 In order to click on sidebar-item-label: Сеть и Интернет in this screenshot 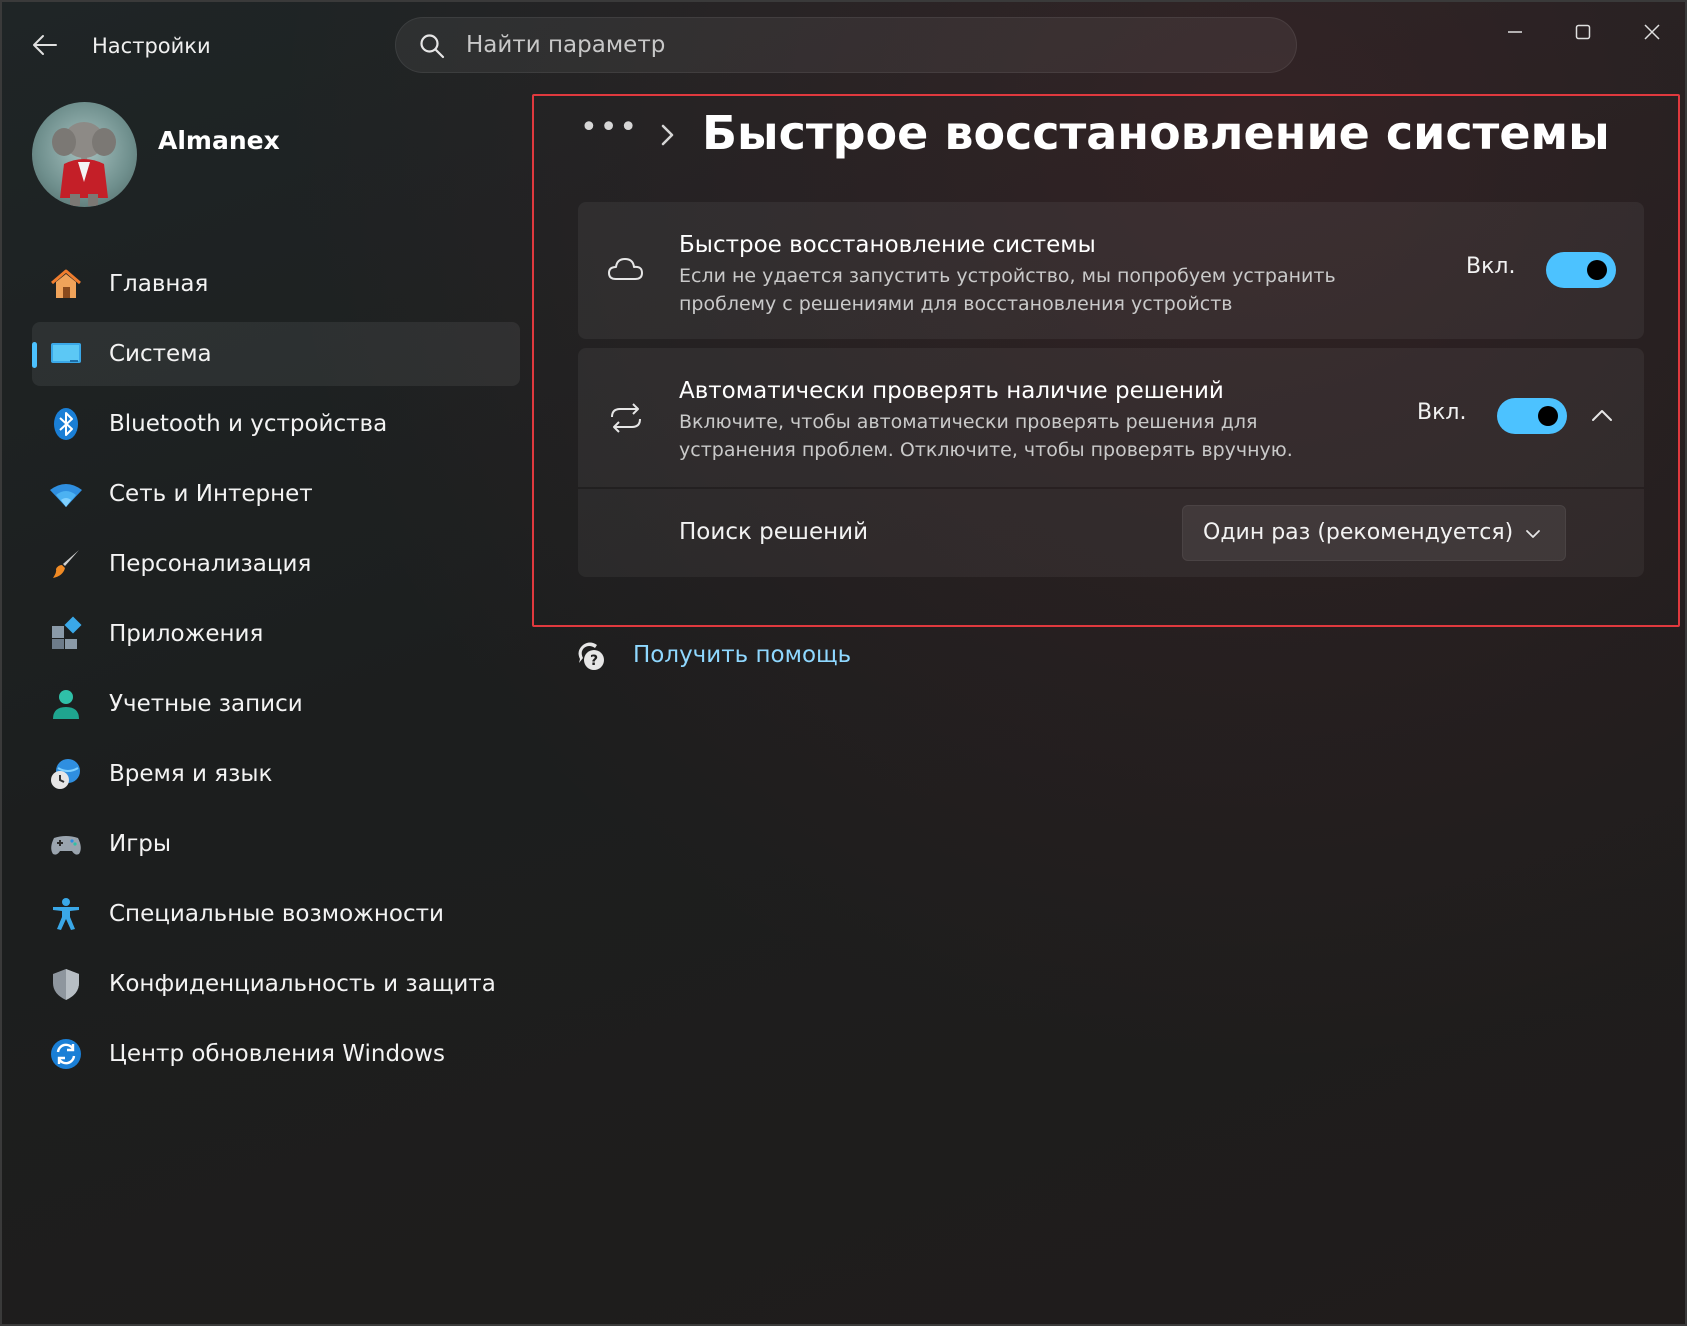, I will do `click(211, 494)`.